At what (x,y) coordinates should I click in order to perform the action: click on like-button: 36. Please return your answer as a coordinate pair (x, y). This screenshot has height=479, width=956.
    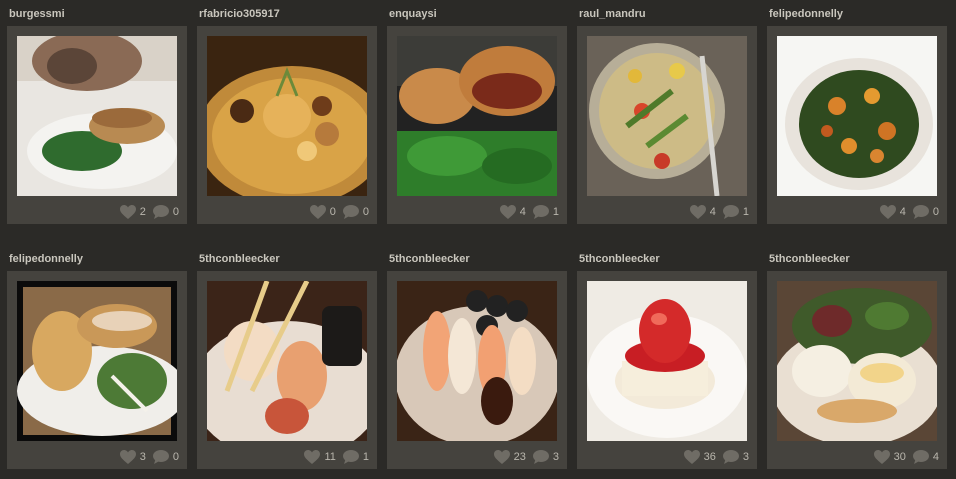
    Looking at the image, I should click on (699, 457).